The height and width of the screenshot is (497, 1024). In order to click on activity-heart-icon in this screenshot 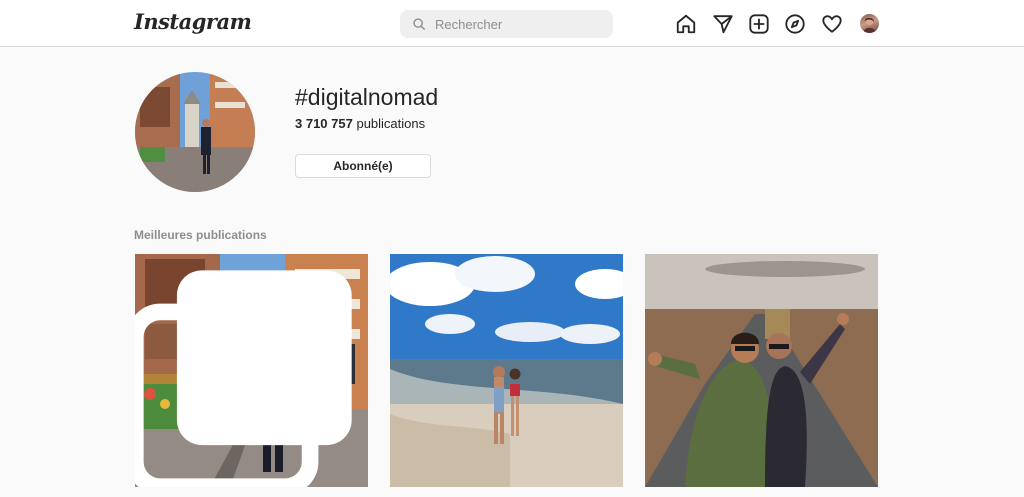, I will do `click(832, 24)`.